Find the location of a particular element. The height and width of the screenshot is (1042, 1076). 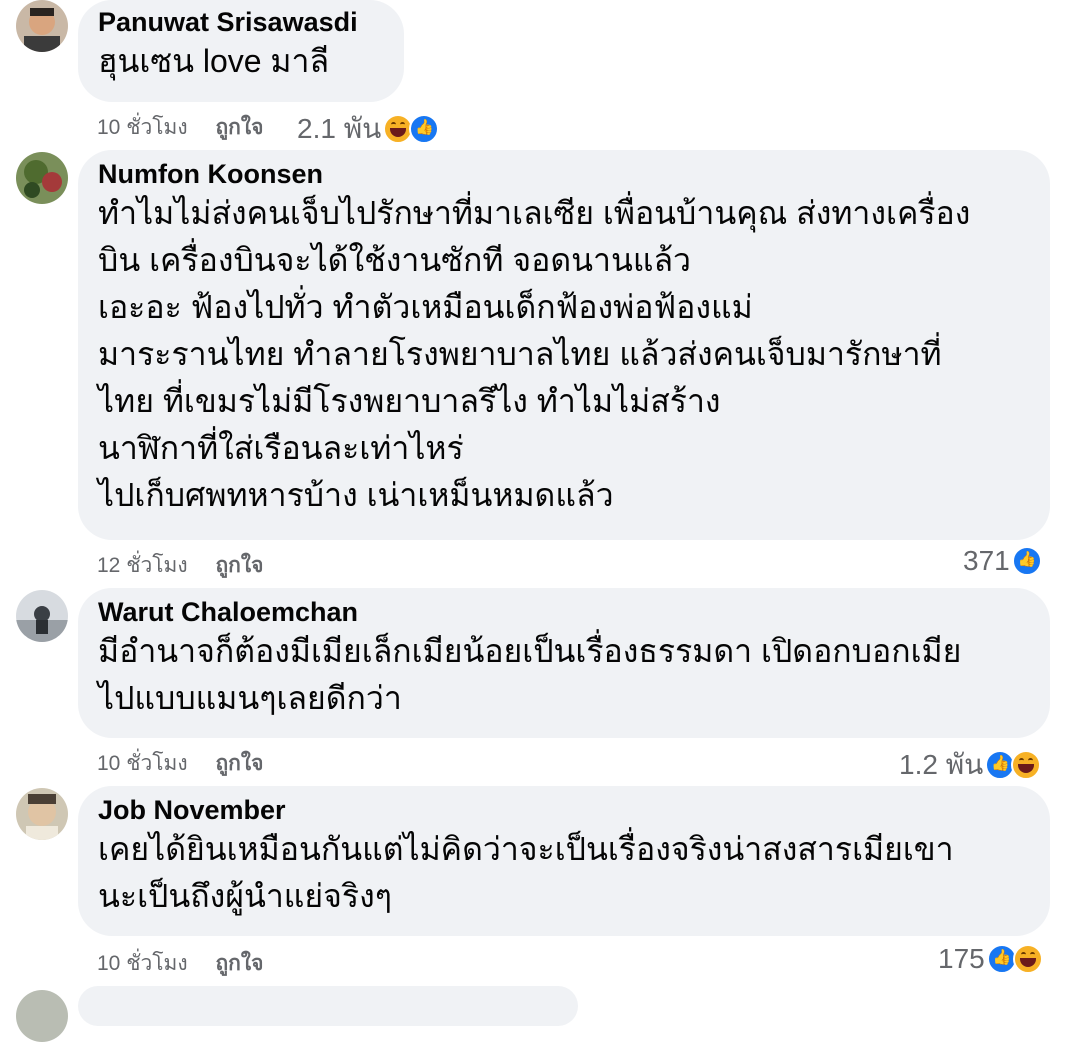

reaction-summary: 371 is located at coordinates (1002, 561).